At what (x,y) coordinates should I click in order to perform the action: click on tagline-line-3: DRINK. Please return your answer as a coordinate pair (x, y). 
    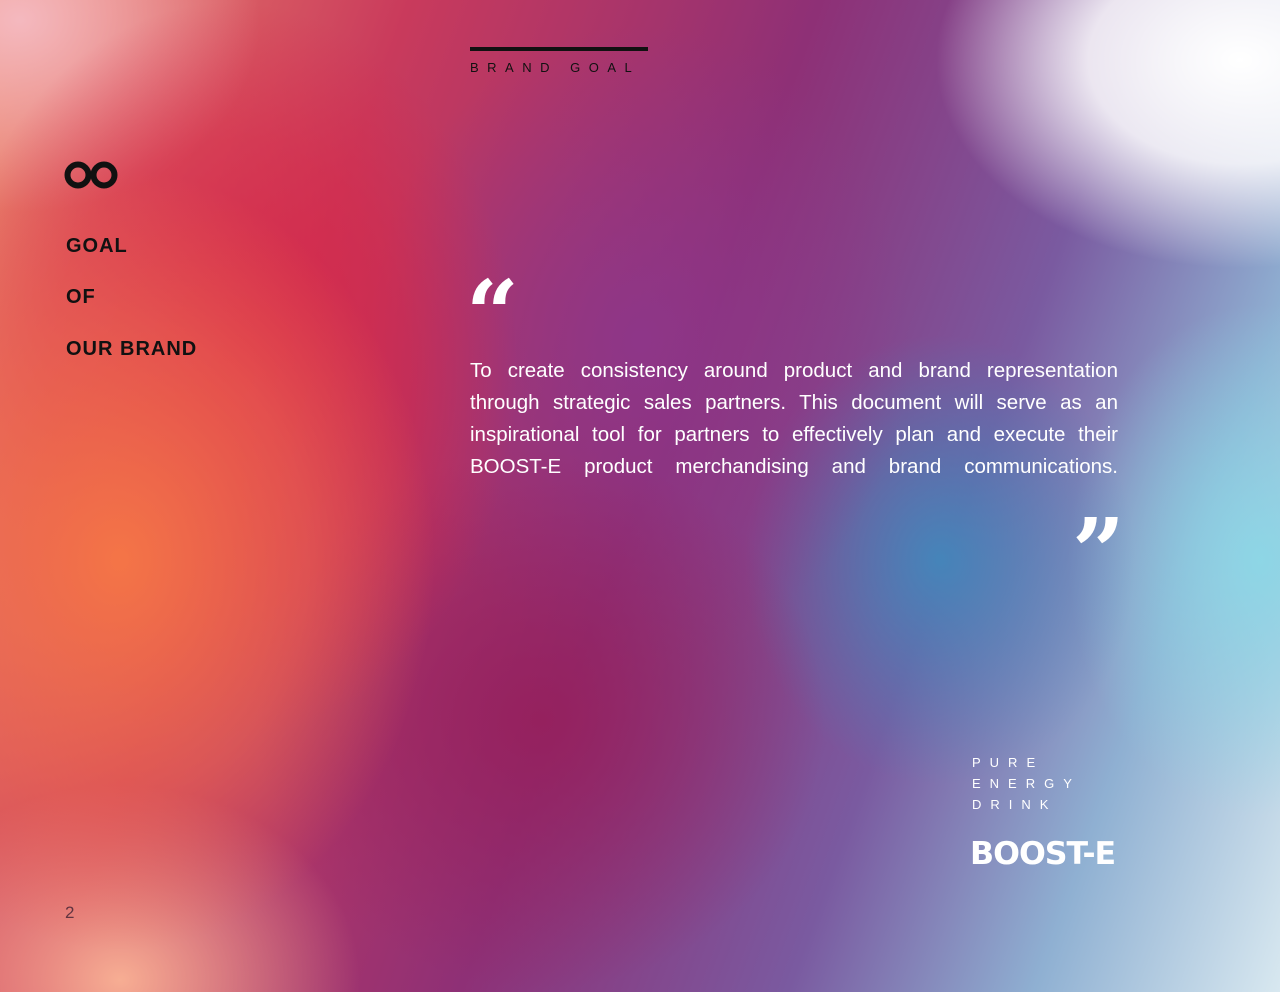
    Looking at the image, I should click on (1015, 804).